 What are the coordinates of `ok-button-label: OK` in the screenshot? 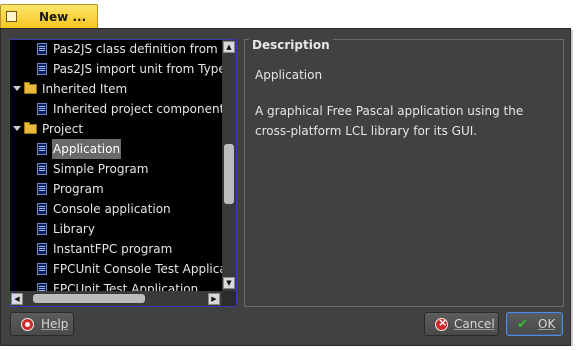 It's located at (547, 324).